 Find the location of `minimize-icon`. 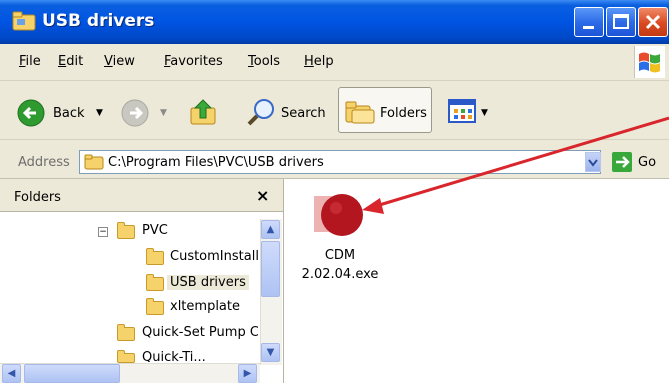

minimize-icon is located at coordinates (588, 27).